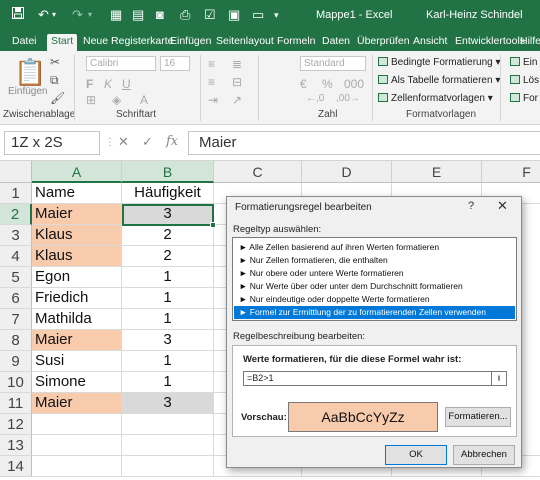 The width and height of the screenshot is (540, 480). I want to click on customize-qat-icon: ▾, so click(276, 15).